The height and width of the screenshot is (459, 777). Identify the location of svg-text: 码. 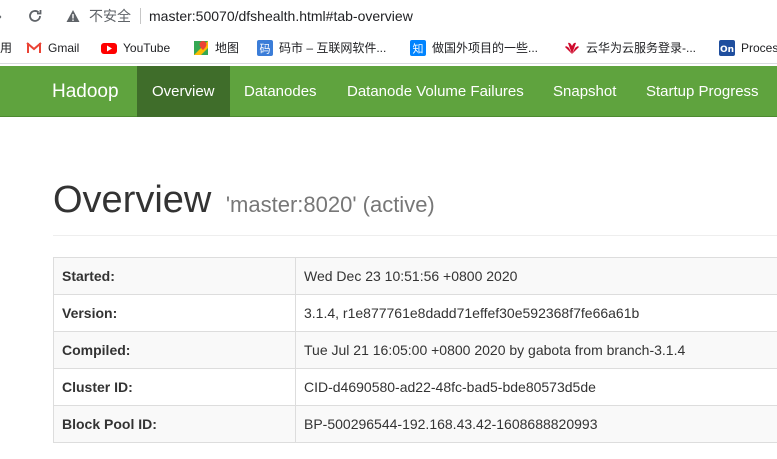
(265, 49).